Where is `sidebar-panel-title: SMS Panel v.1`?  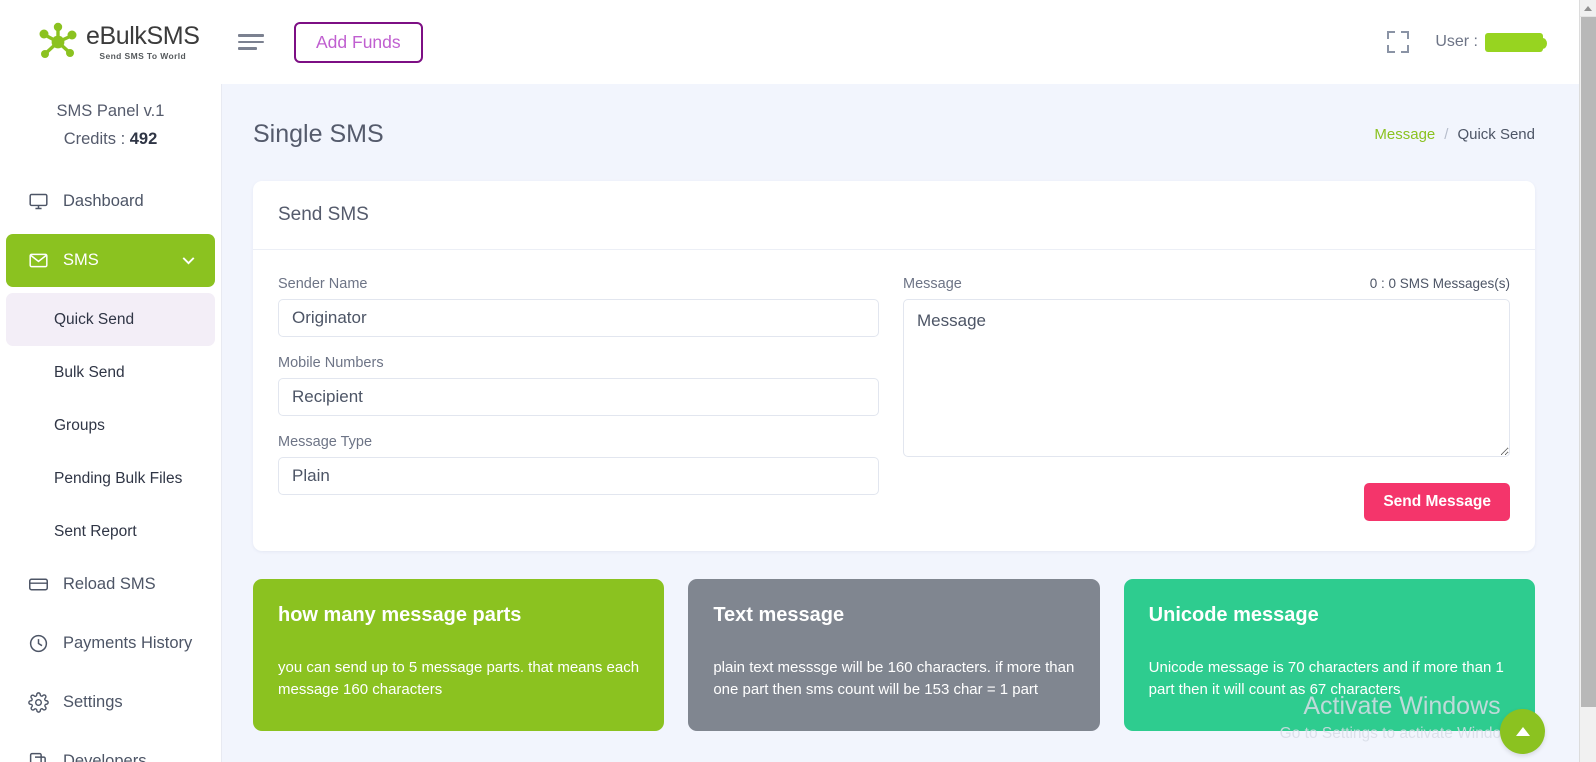
sidebar-panel-title: SMS Panel v.1 is located at coordinates (110, 111).